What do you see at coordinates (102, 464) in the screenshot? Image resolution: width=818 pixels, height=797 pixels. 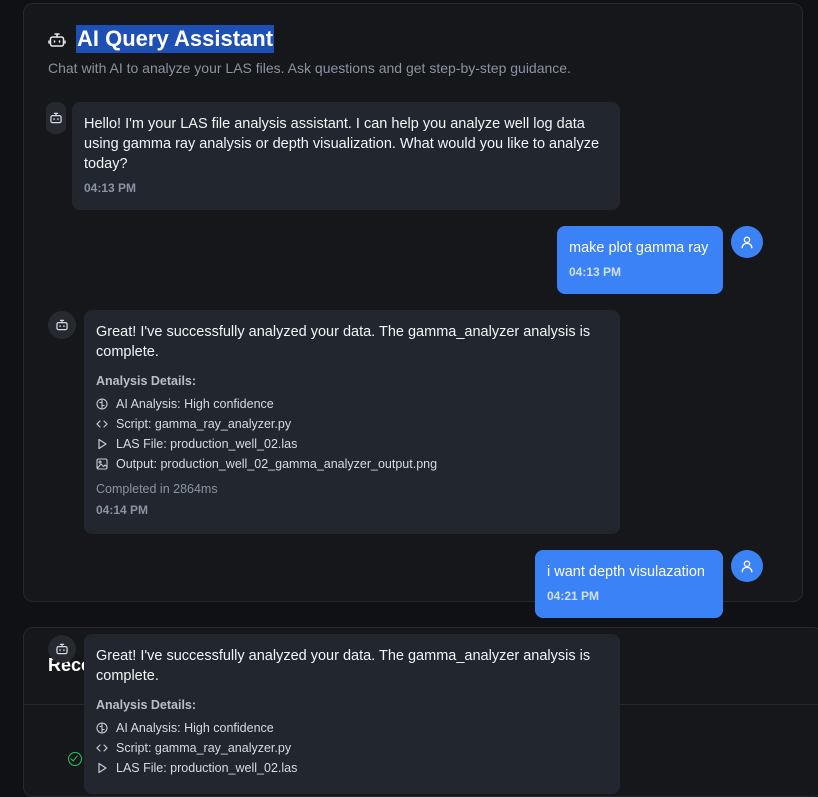 I see `image-icon` at bounding box center [102, 464].